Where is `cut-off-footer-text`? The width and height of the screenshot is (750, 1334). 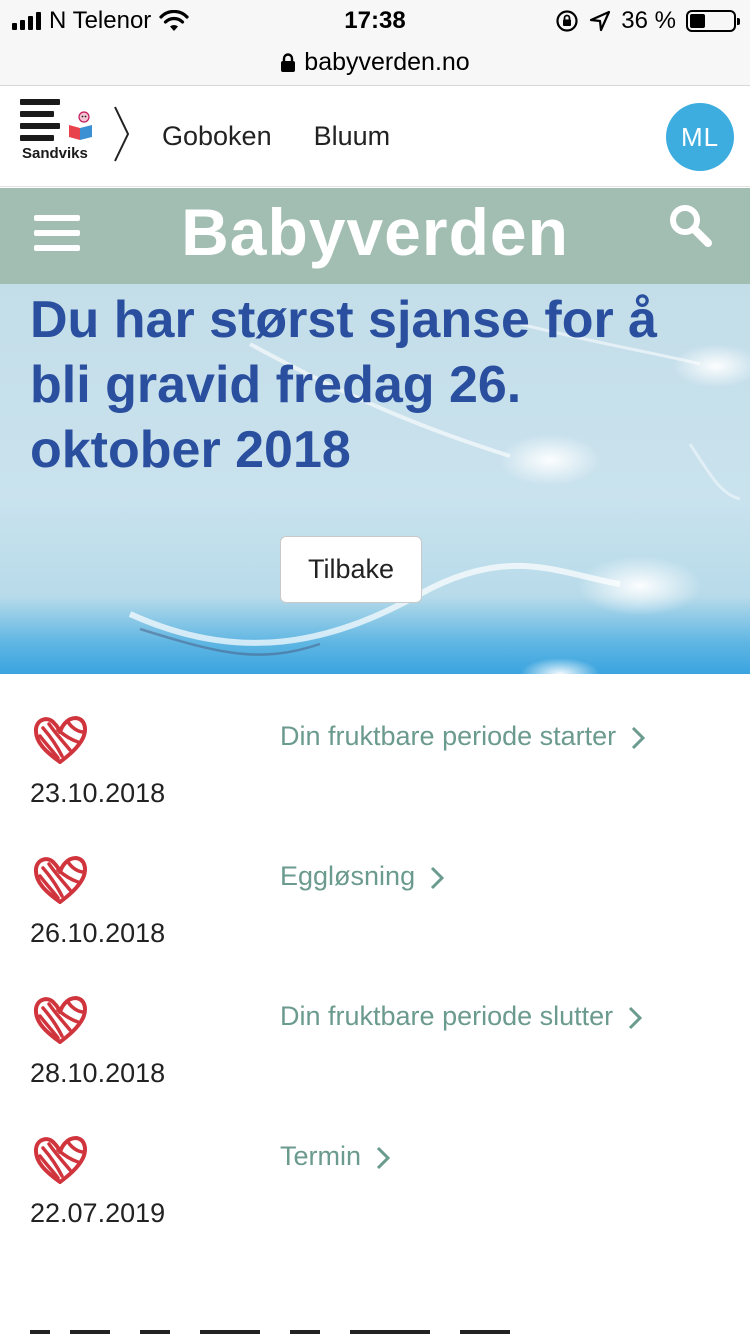 cut-off-footer-text is located at coordinates (270, 1332).